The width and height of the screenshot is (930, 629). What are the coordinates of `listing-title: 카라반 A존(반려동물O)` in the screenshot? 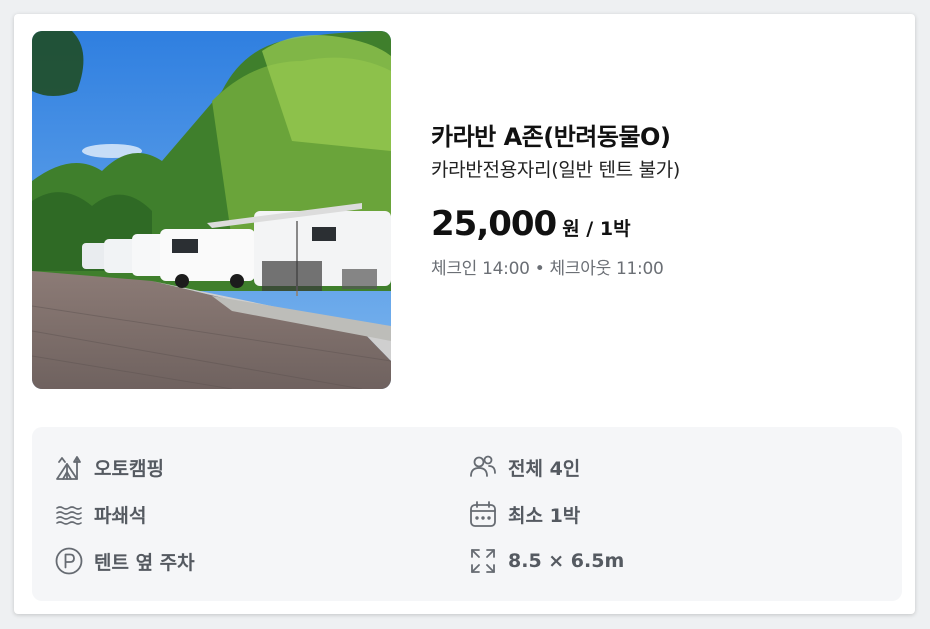 It's located at (551, 137).